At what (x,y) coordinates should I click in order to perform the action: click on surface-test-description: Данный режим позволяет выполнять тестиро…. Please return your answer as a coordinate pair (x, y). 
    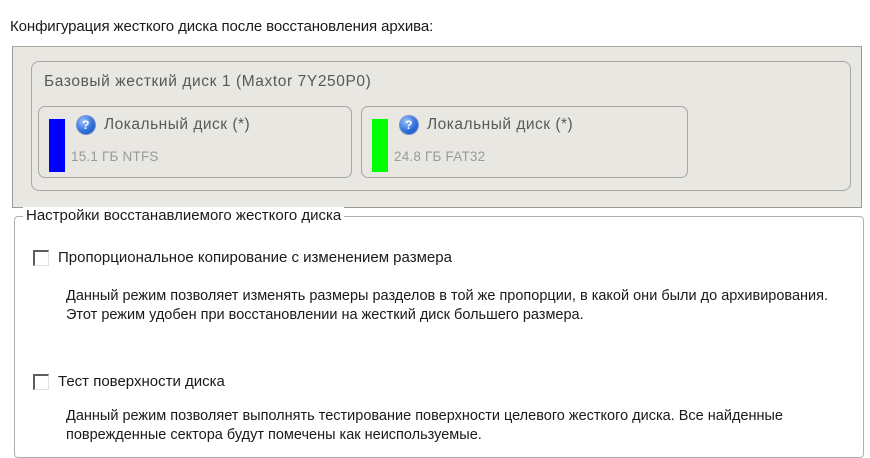
    Looking at the image, I should click on (424, 425).